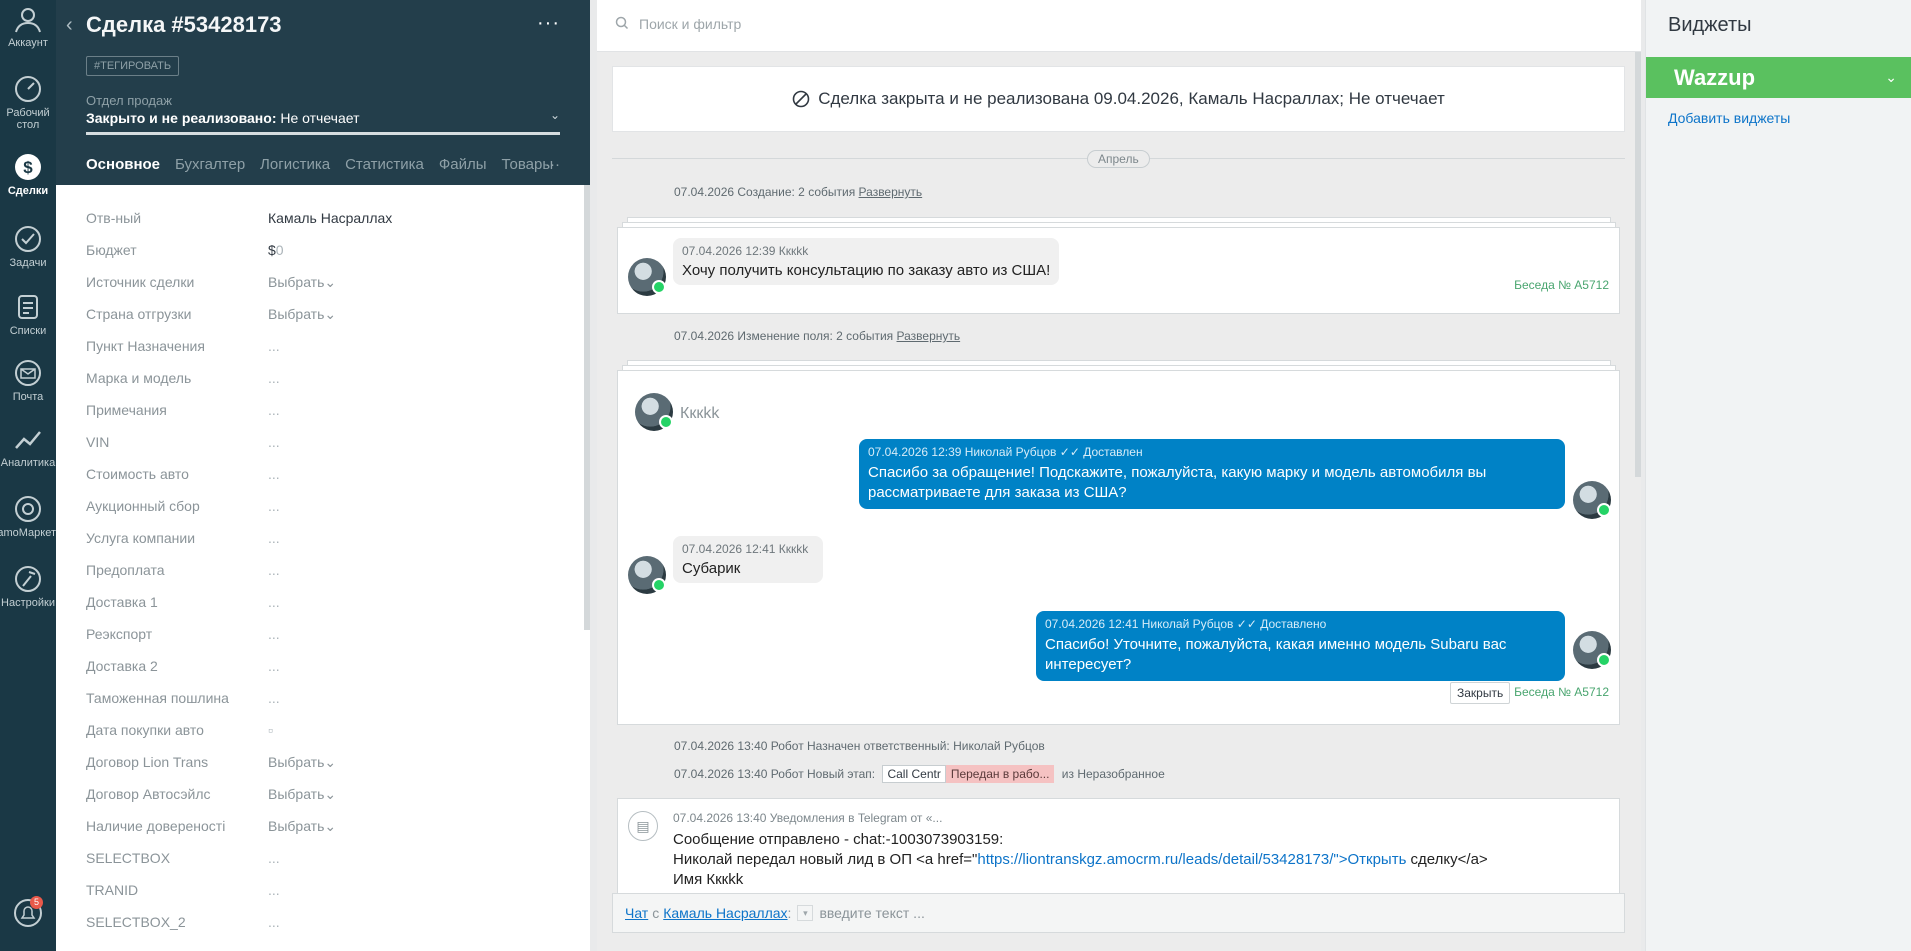  What do you see at coordinates (1729, 118) in the screenshot?
I see `add-widgets-link: Добавить виджеты` at bounding box center [1729, 118].